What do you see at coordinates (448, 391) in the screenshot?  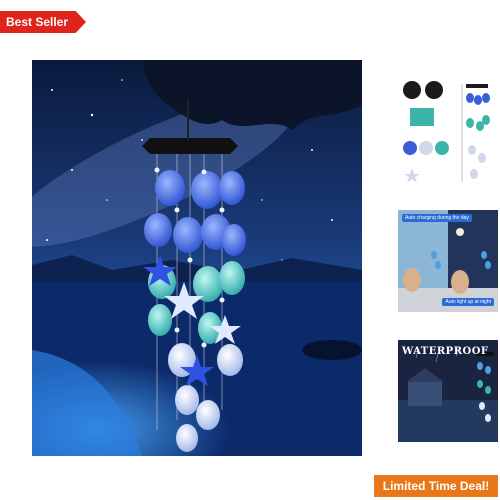 I see `thumbnail-waterproof: WATERPROOF` at bounding box center [448, 391].